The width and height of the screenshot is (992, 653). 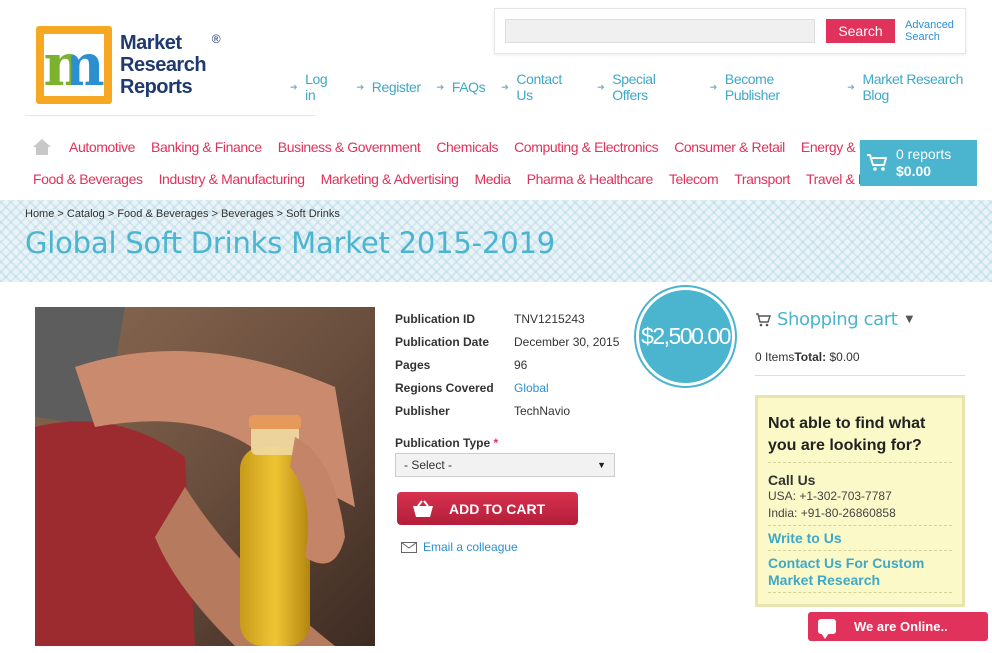 What do you see at coordinates (232, 179) in the screenshot?
I see `nav-industry-manufacturing: Industry & Manufacturing` at bounding box center [232, 179].